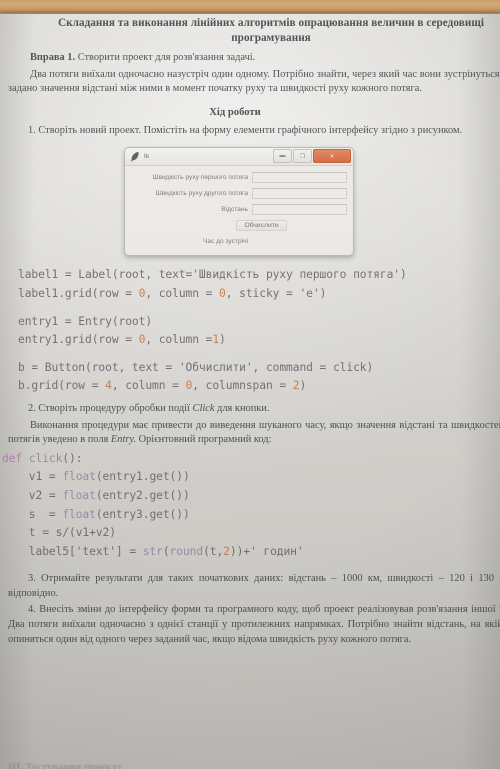  What do you see at coordinates (299, 242) in the screenshot?
I see `tk-result-output` at bounding box center [299, 242].